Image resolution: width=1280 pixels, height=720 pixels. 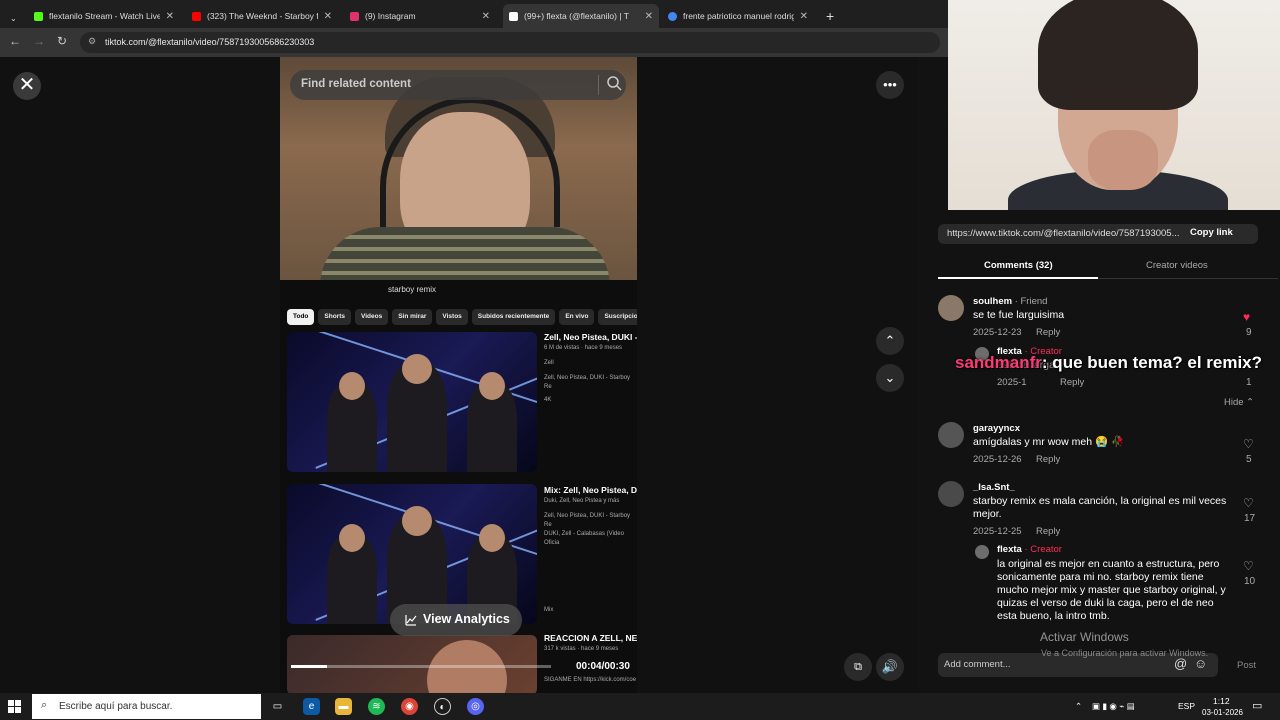 What do you see at coordinates (456, 620) in the screenshot?
I see `view-analytics-button: View Analytics` at bounding box center [456, 620].